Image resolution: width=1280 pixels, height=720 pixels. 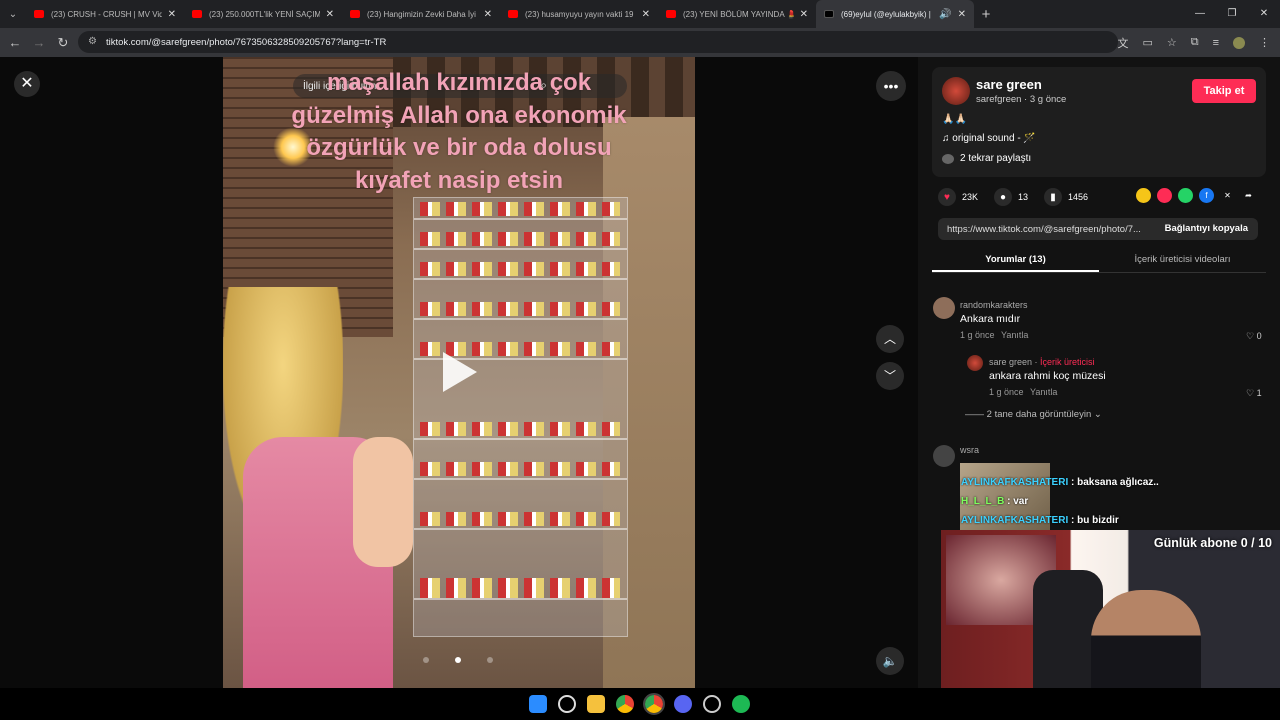 I want to click on previous-post-button: ︿, so click(x=890, y=339).